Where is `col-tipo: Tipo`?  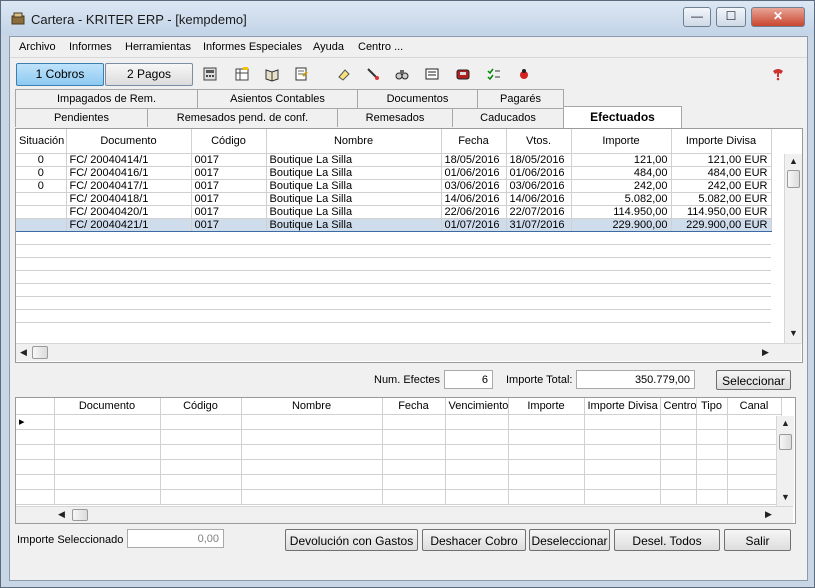 col-tipo: Tipo is located at coordinates (712, 406).